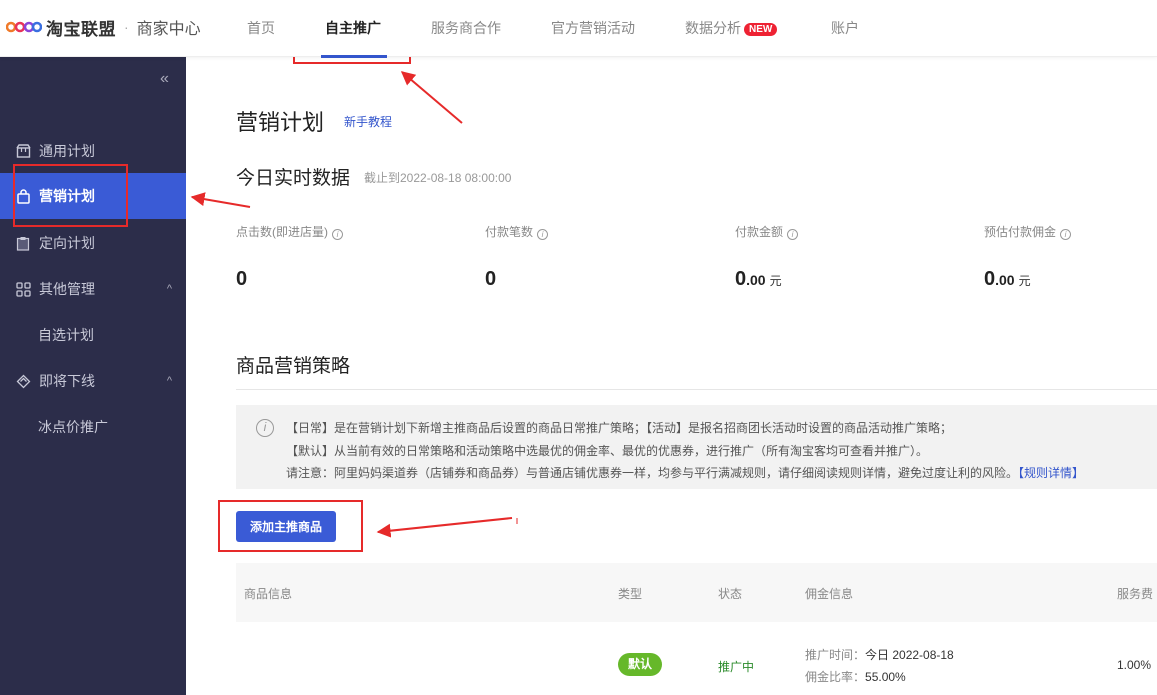 This screenshot has height=695, width=1157. I want to click on alliance-logo-icon, so click(24, 27).